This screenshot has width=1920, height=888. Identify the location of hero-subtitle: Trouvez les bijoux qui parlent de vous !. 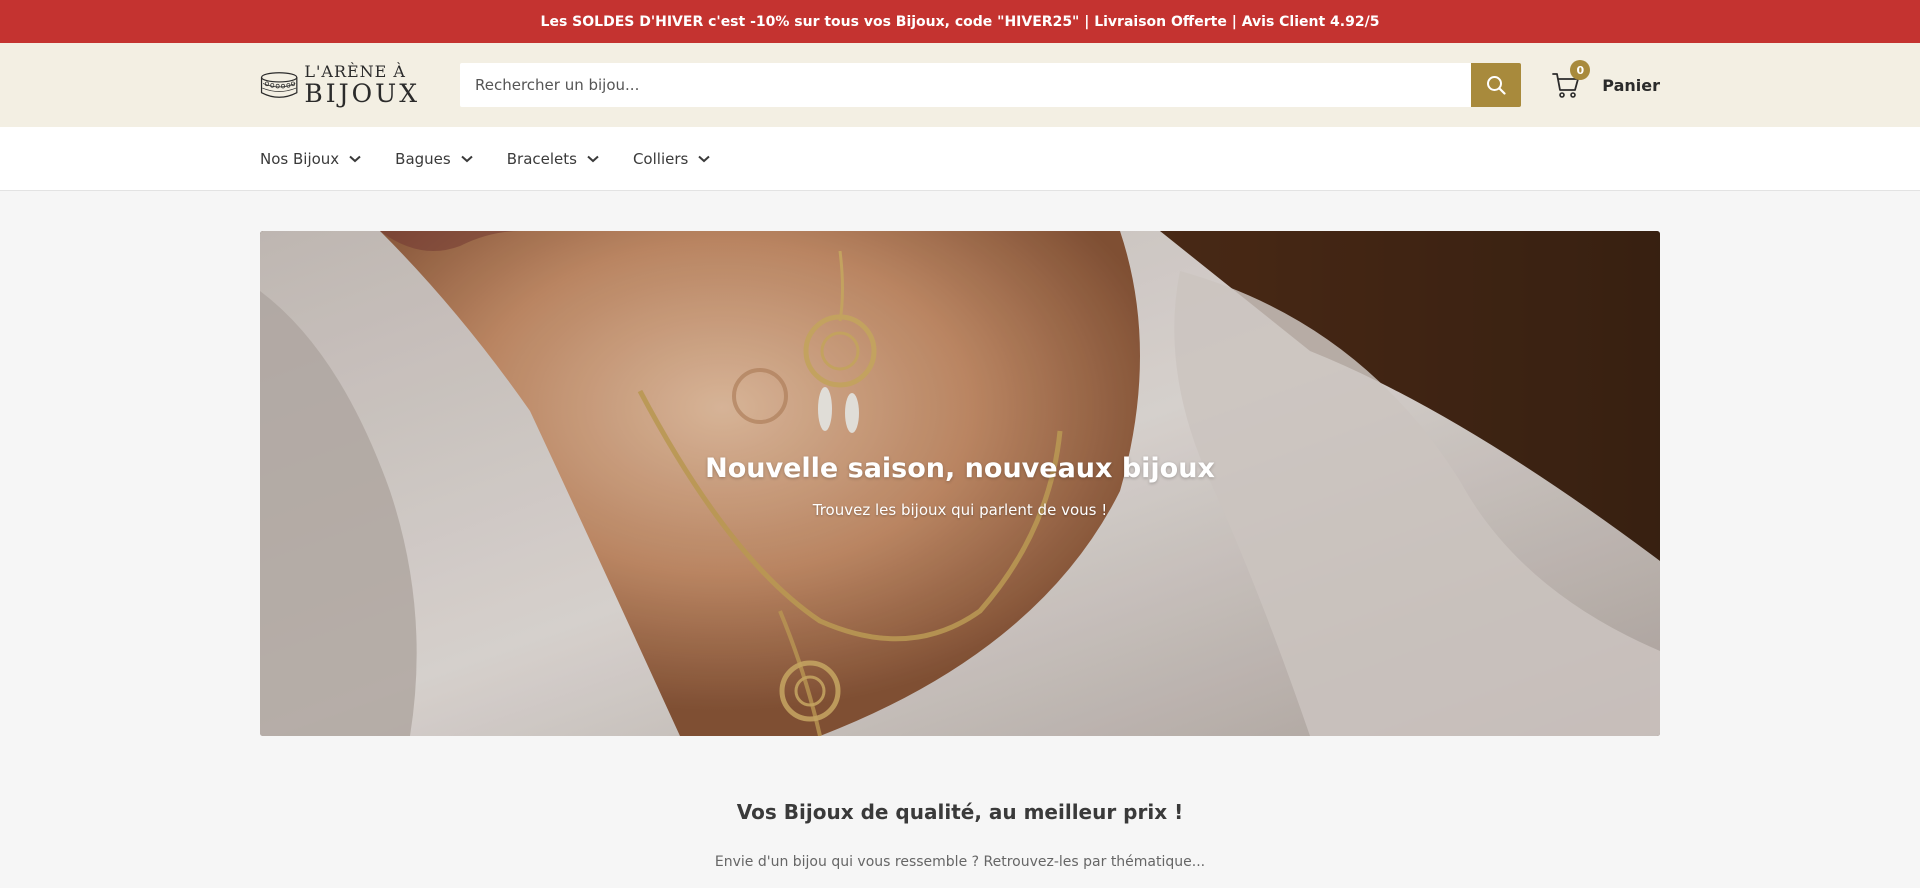
(960, 510).